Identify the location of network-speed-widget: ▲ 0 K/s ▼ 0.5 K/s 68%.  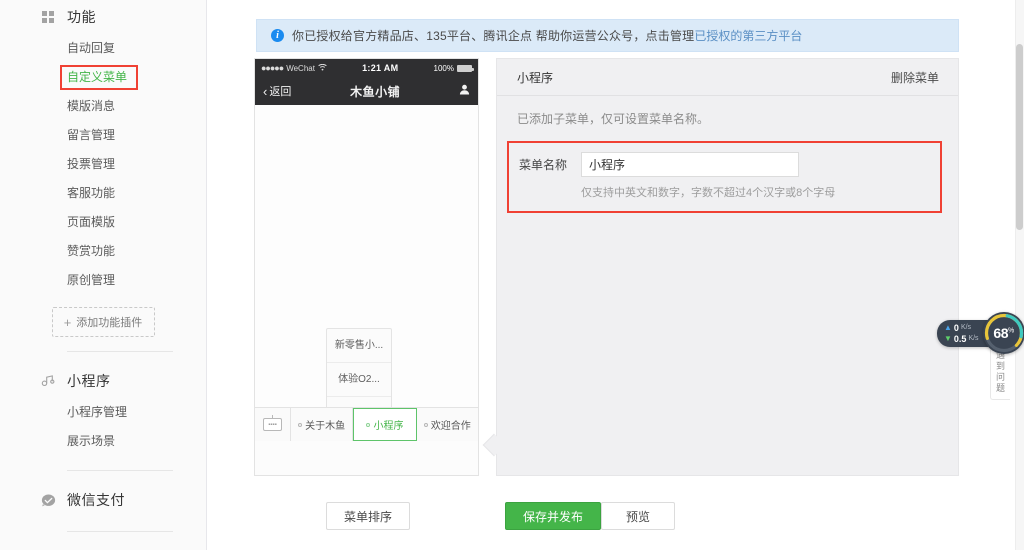
(980, 333).